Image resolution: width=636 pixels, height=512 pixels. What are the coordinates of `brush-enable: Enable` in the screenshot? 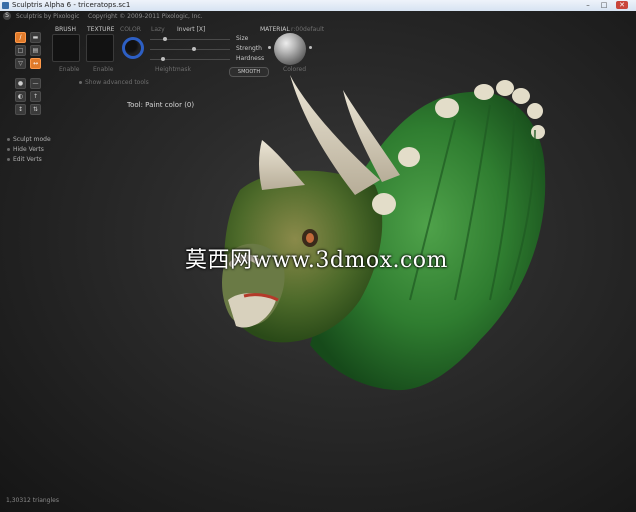 It's located at (69, 69).